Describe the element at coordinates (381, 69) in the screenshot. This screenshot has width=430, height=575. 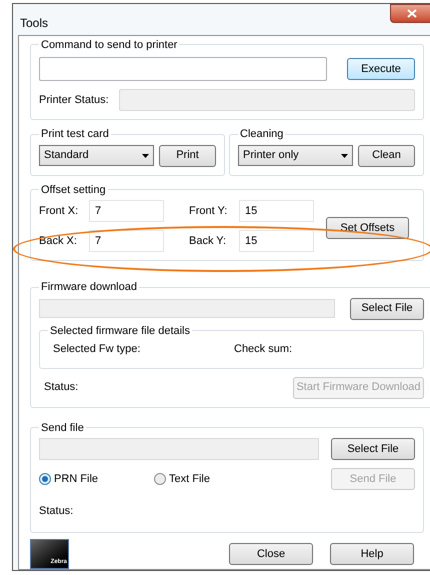
I see `execute-button: Execute` at that location.